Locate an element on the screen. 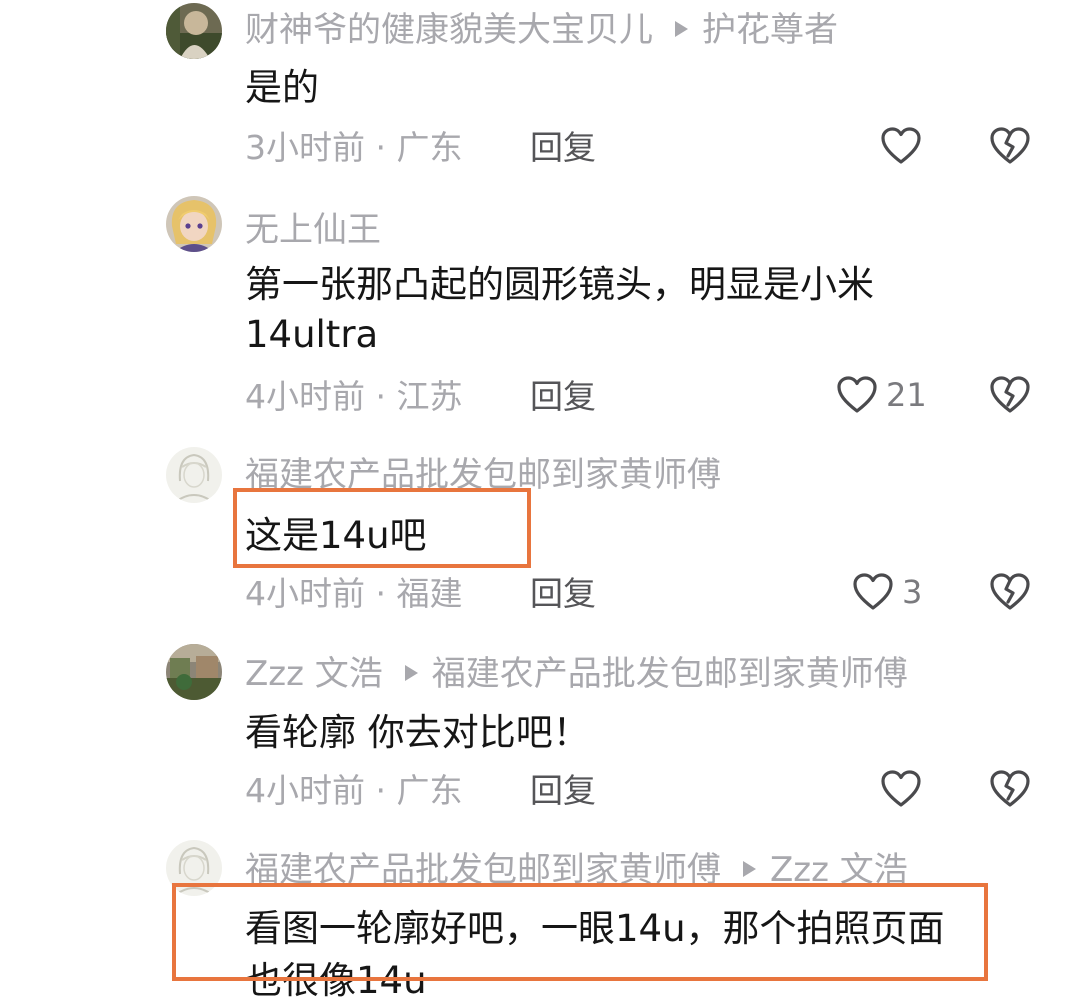 The image size is (1079, 1005). comment-text: 看轮廓 你去对比吧！ is located at coordinates (417, 733).